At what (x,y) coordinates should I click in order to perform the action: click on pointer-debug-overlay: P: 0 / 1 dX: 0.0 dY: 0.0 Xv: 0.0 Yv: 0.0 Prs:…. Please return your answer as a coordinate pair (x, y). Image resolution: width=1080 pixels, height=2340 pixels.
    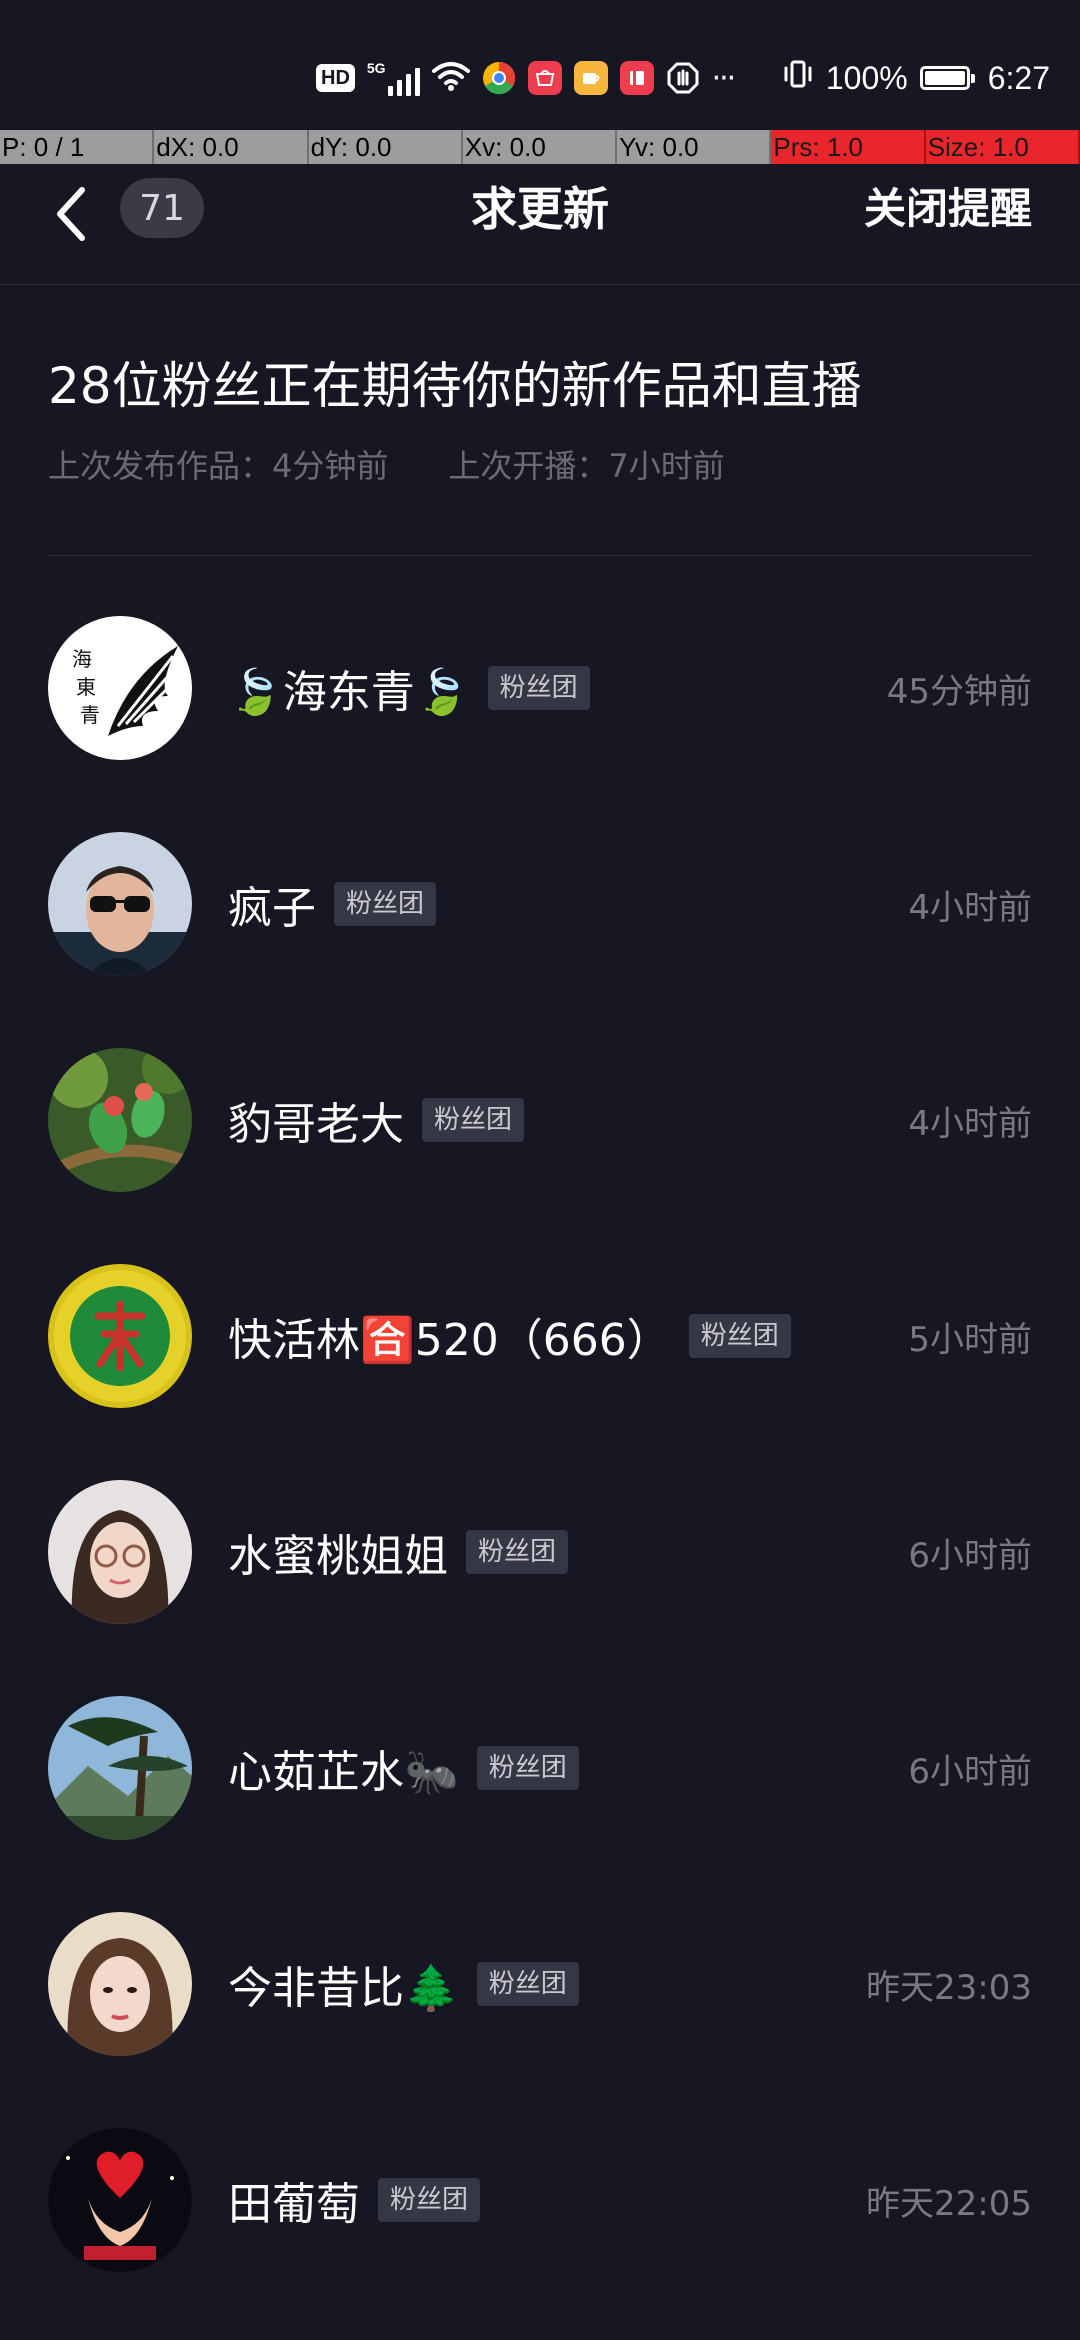
    Looking at the image, I should click on (540, 147).